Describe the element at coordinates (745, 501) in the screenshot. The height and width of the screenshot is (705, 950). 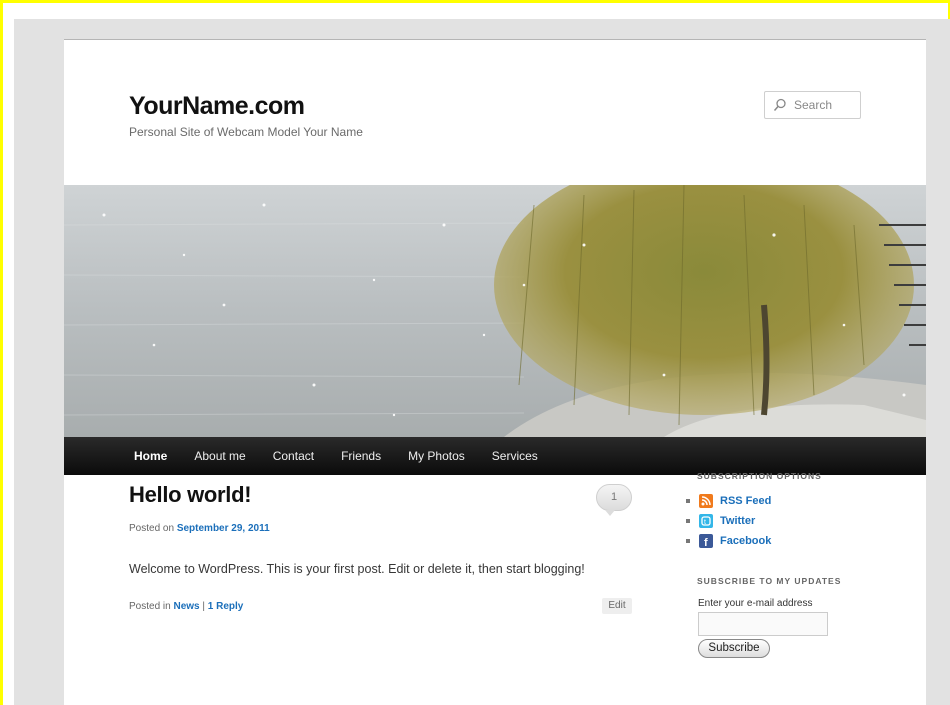
I see `rss-feed-link: RSS Feed` at that location.